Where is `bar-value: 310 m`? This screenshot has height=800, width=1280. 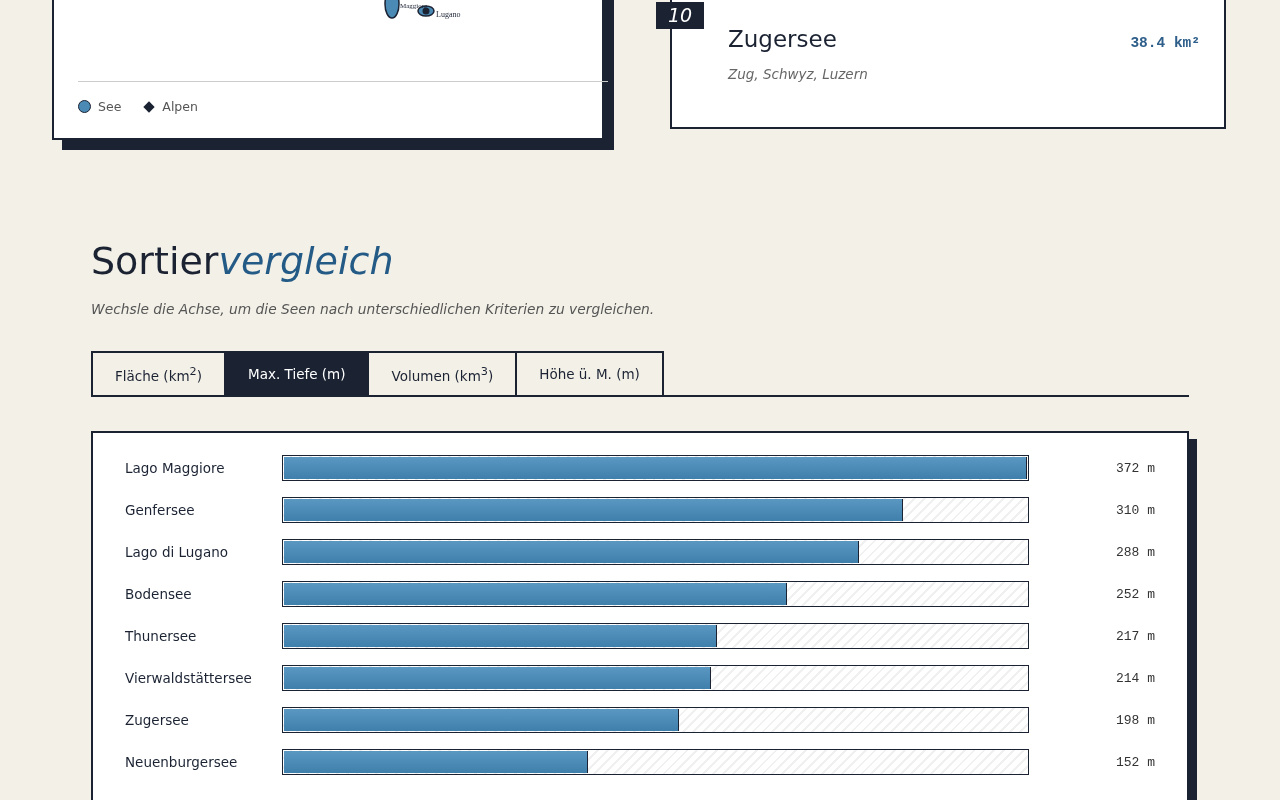 bar-value: 310 m is located at coordinates (1135, 510).